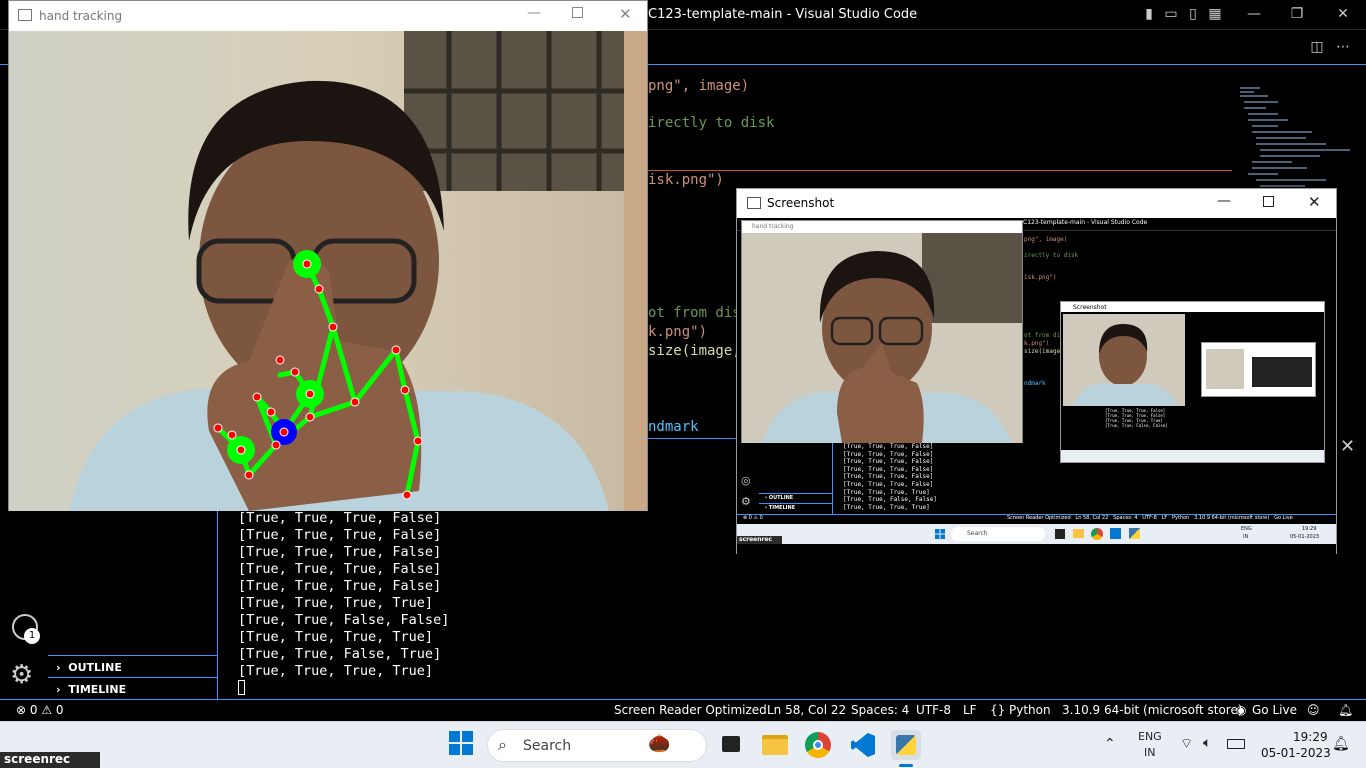 This screenshot has height=768, width=1366. I want to click on nested-vscode-title: C123-template-main - Visual Studio Code, so click(1085, 222).